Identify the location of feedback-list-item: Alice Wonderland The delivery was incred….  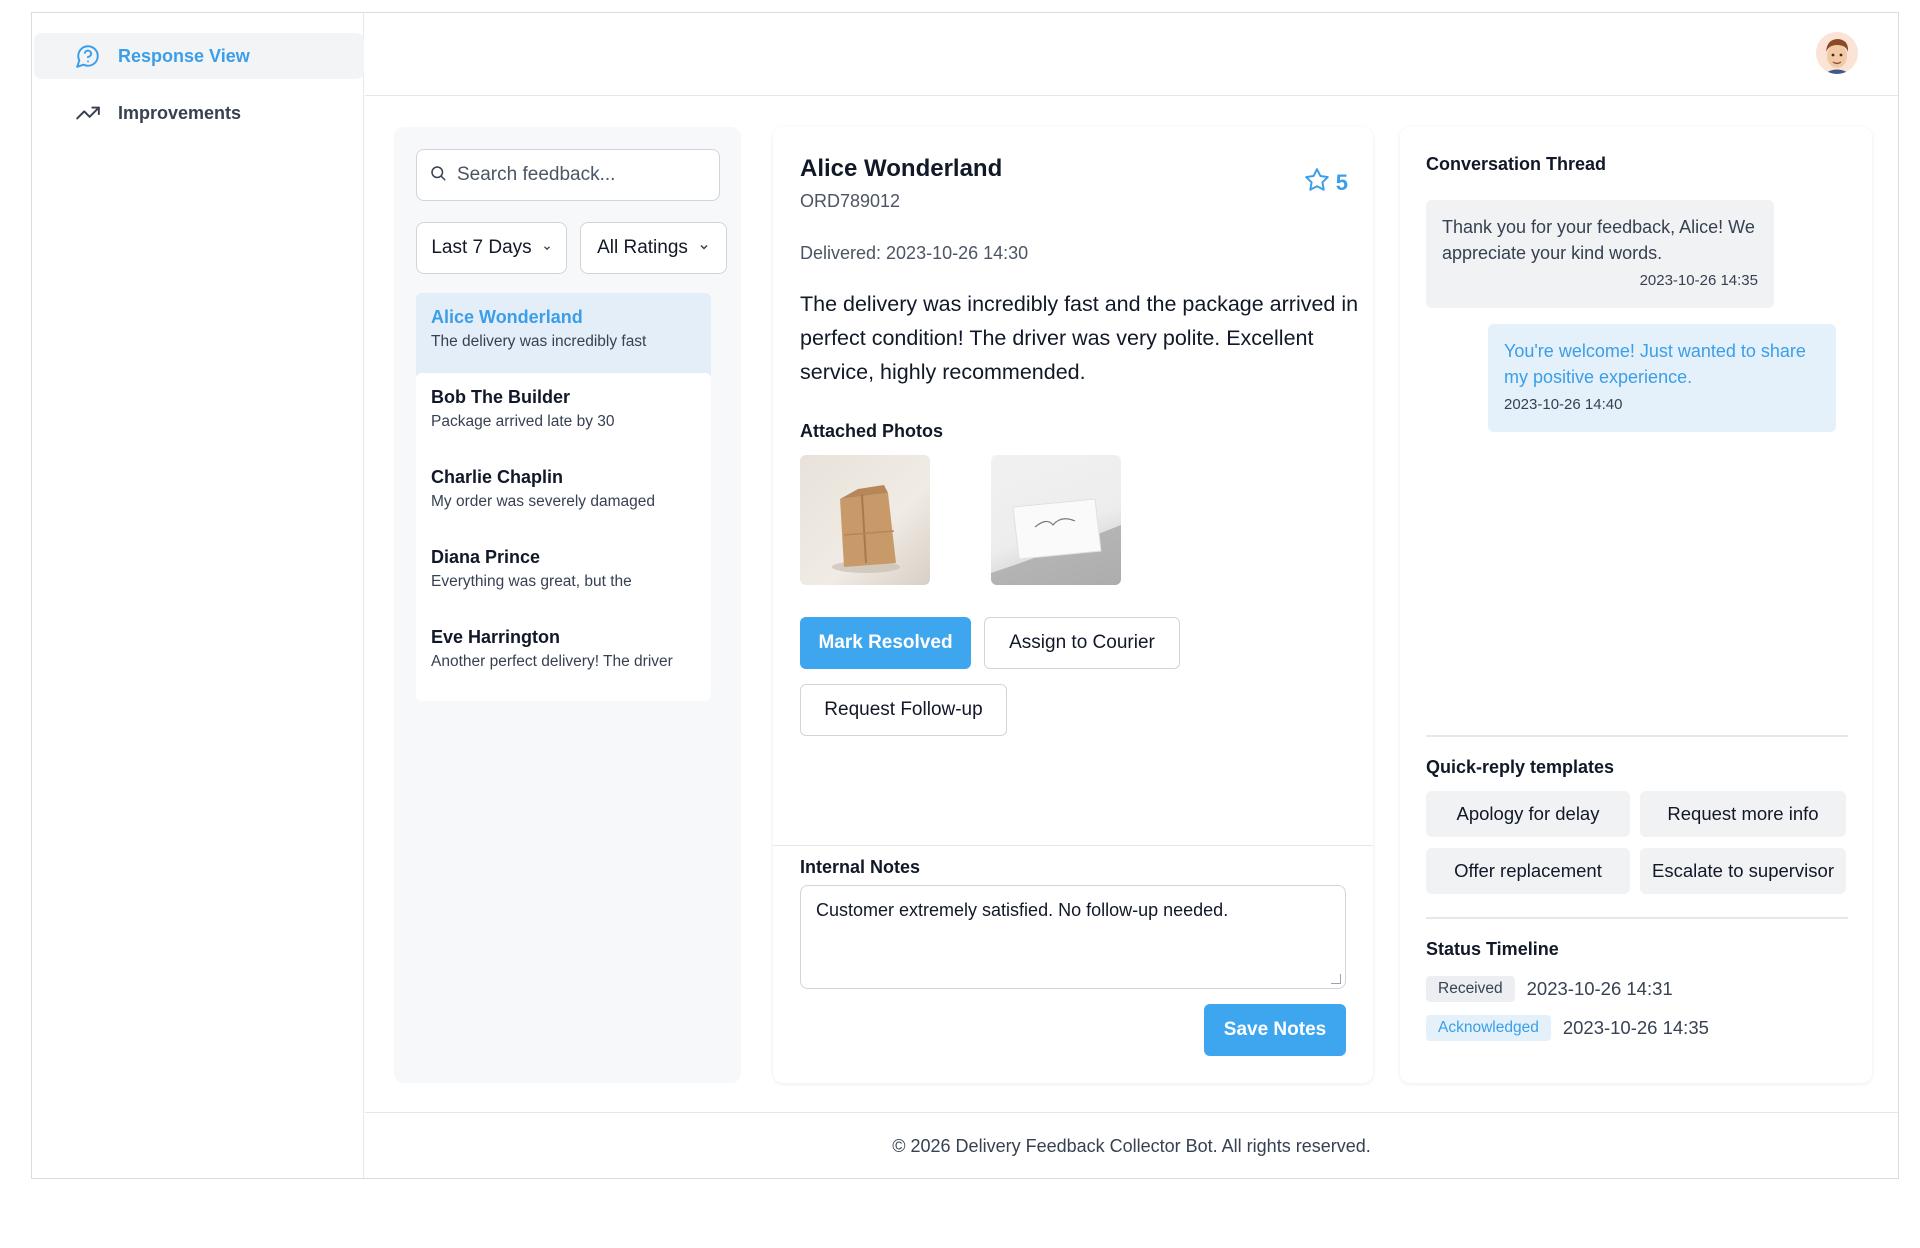
(563, 337).